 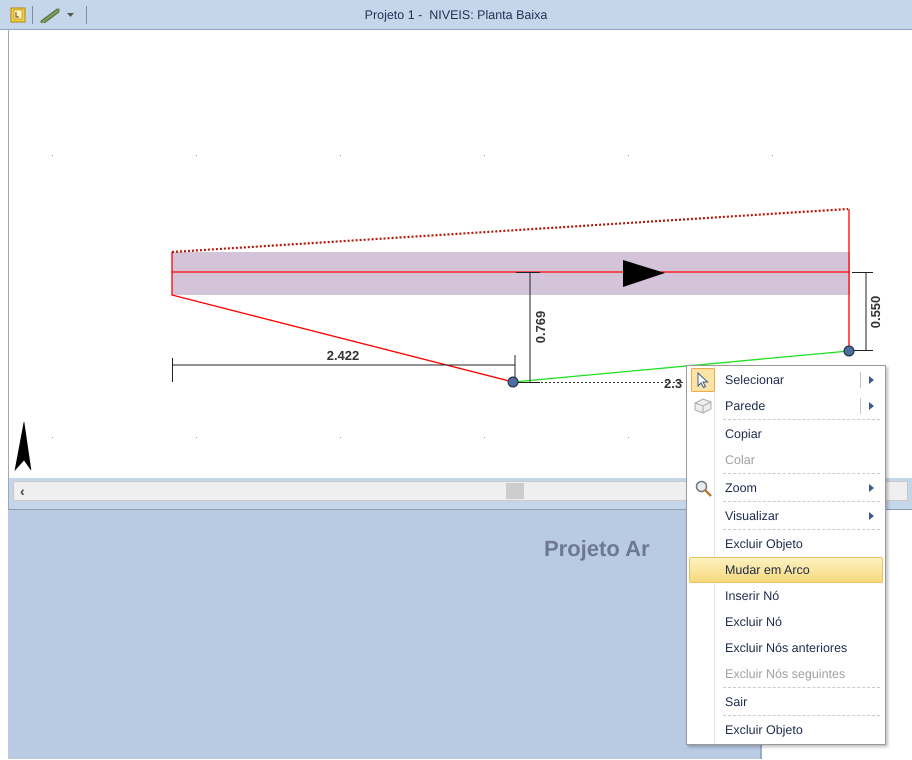 I want to click on dimension-label: 0.769, so click(x=540, y=327).